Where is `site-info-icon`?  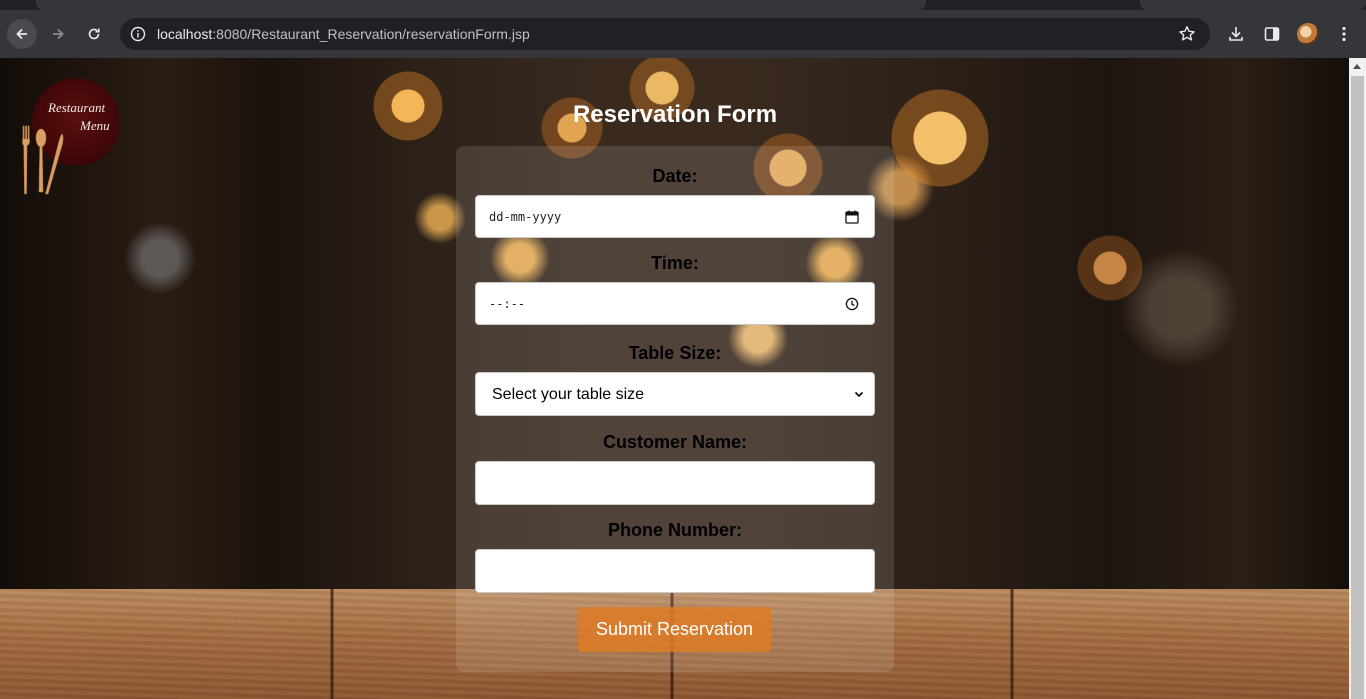
site-info-icon is located at coordinates (138, 34).